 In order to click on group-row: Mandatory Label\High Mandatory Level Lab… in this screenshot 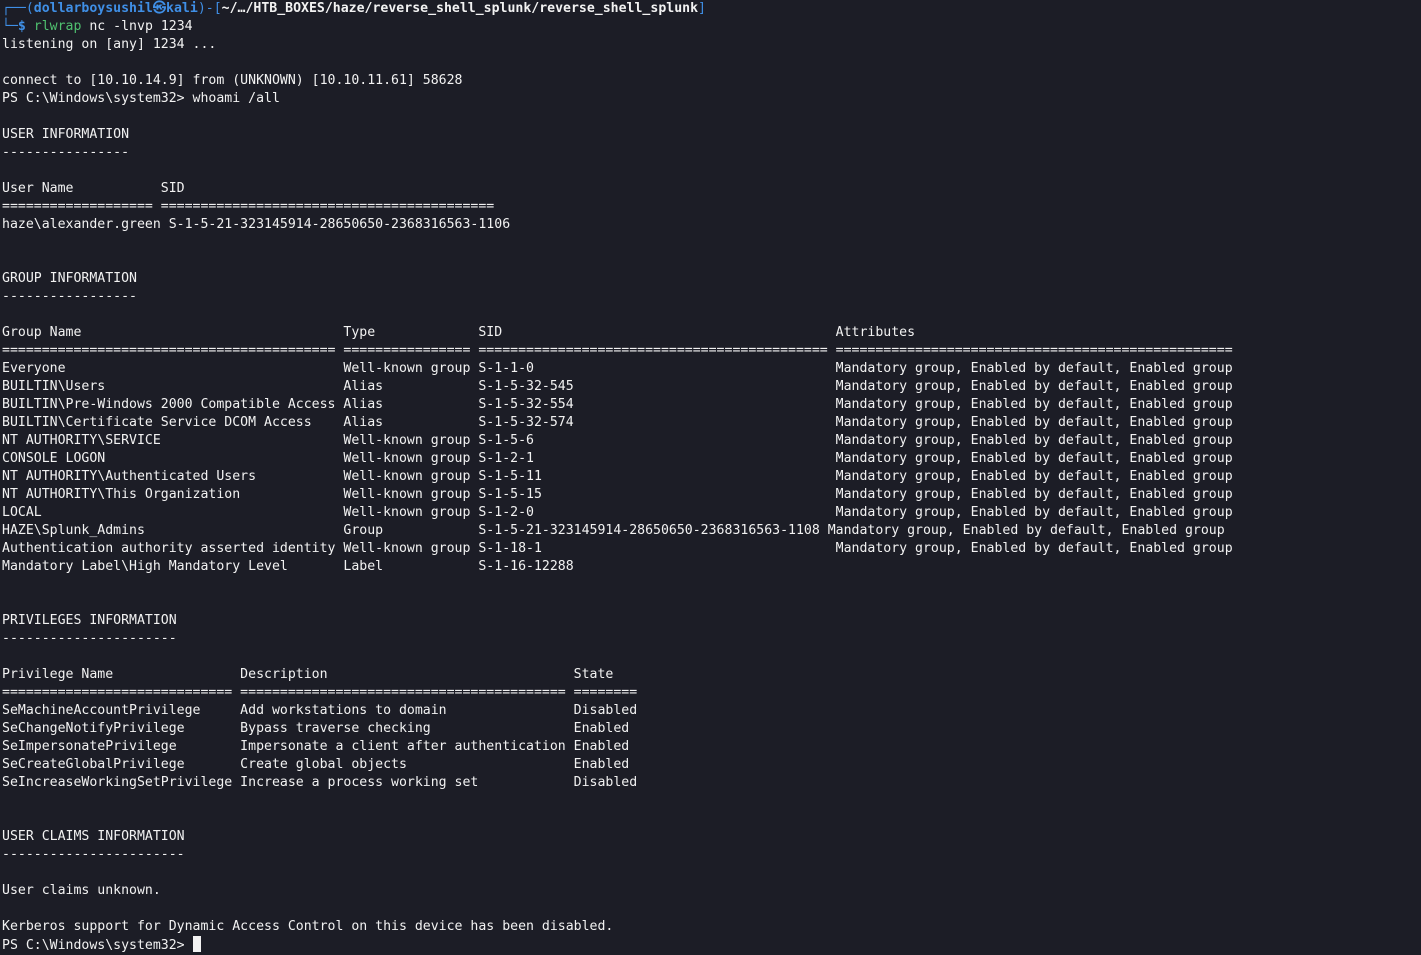, I will do `click(288, 566)`.